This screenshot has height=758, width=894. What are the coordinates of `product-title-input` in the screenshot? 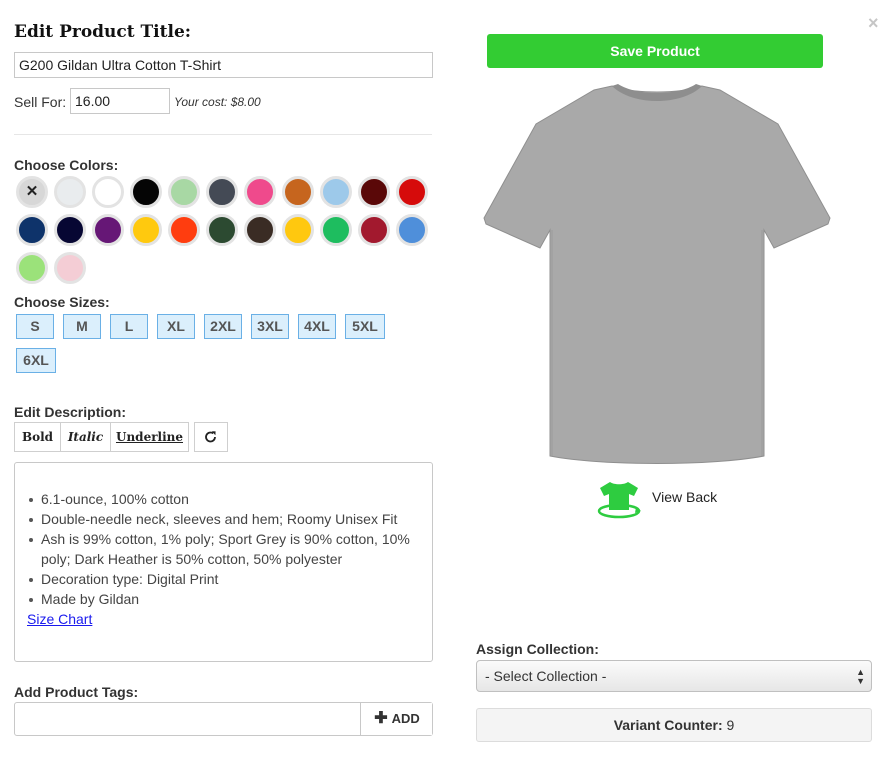 It's located at (223, 65).